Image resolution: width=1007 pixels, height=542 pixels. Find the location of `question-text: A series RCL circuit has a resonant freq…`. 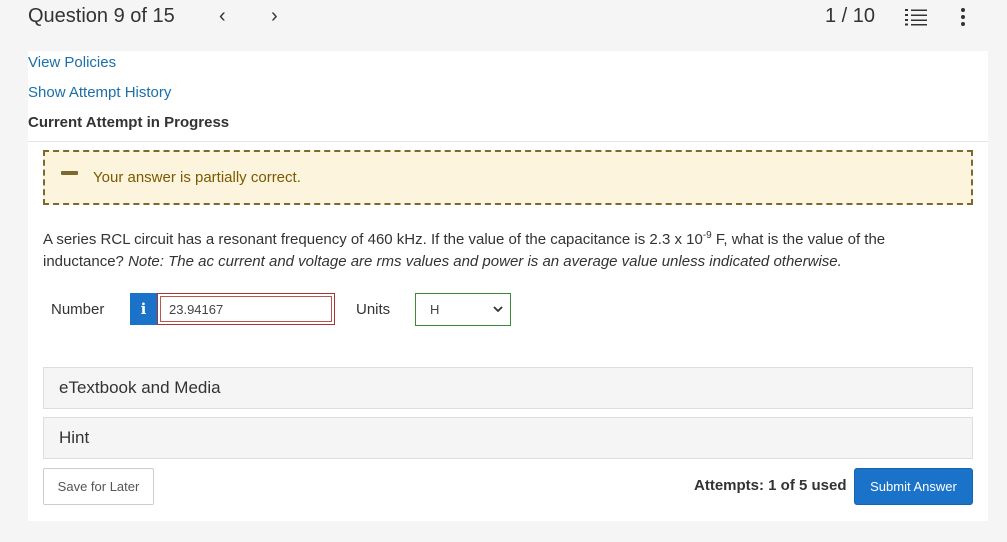

question-text: A series RCL circuit has a resonant freq… is located at coordinates (493, 251).